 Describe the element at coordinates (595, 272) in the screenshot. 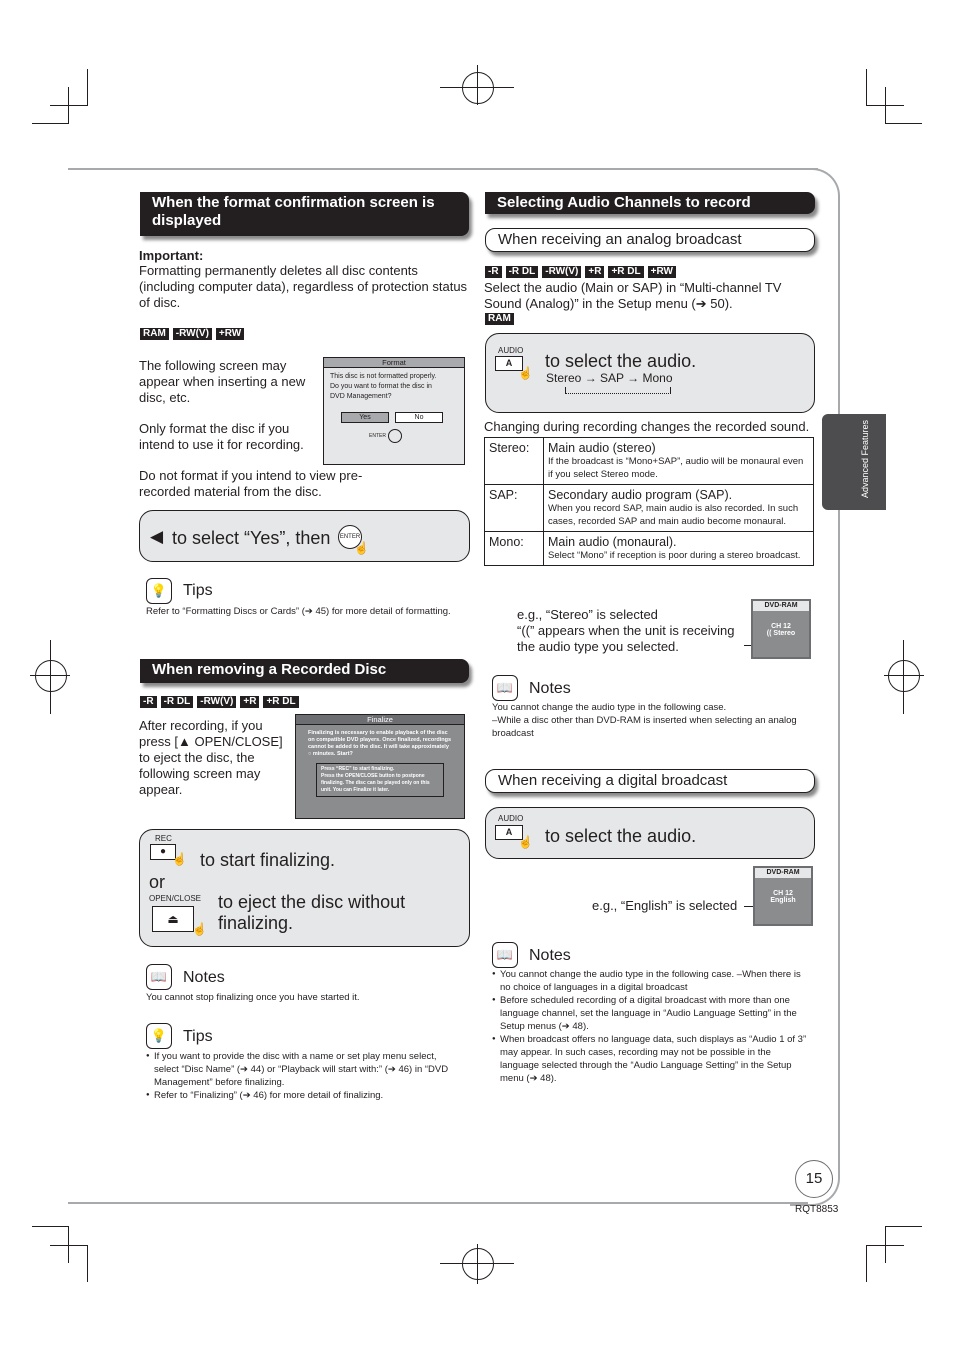

I see `disc-badge: +R` at that location.